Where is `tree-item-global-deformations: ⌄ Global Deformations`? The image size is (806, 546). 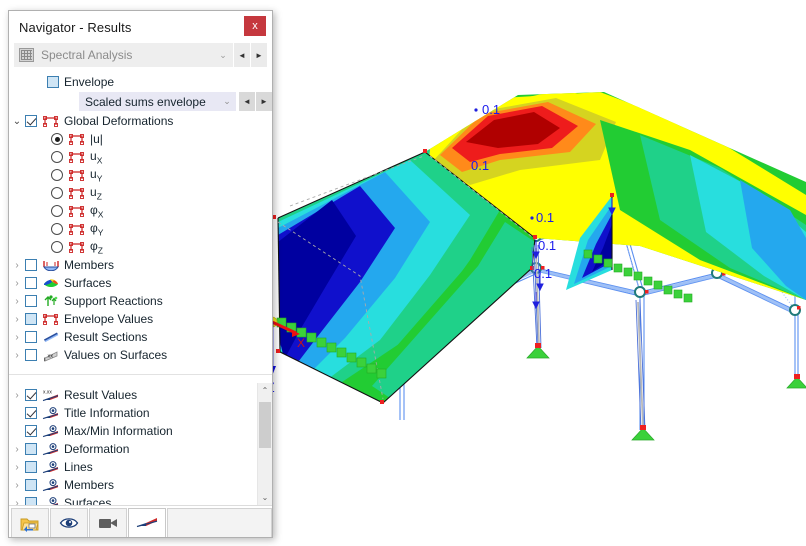
tree-item-global-deformations: ⌄ Global Deformations is located at coordinates (140, 121).